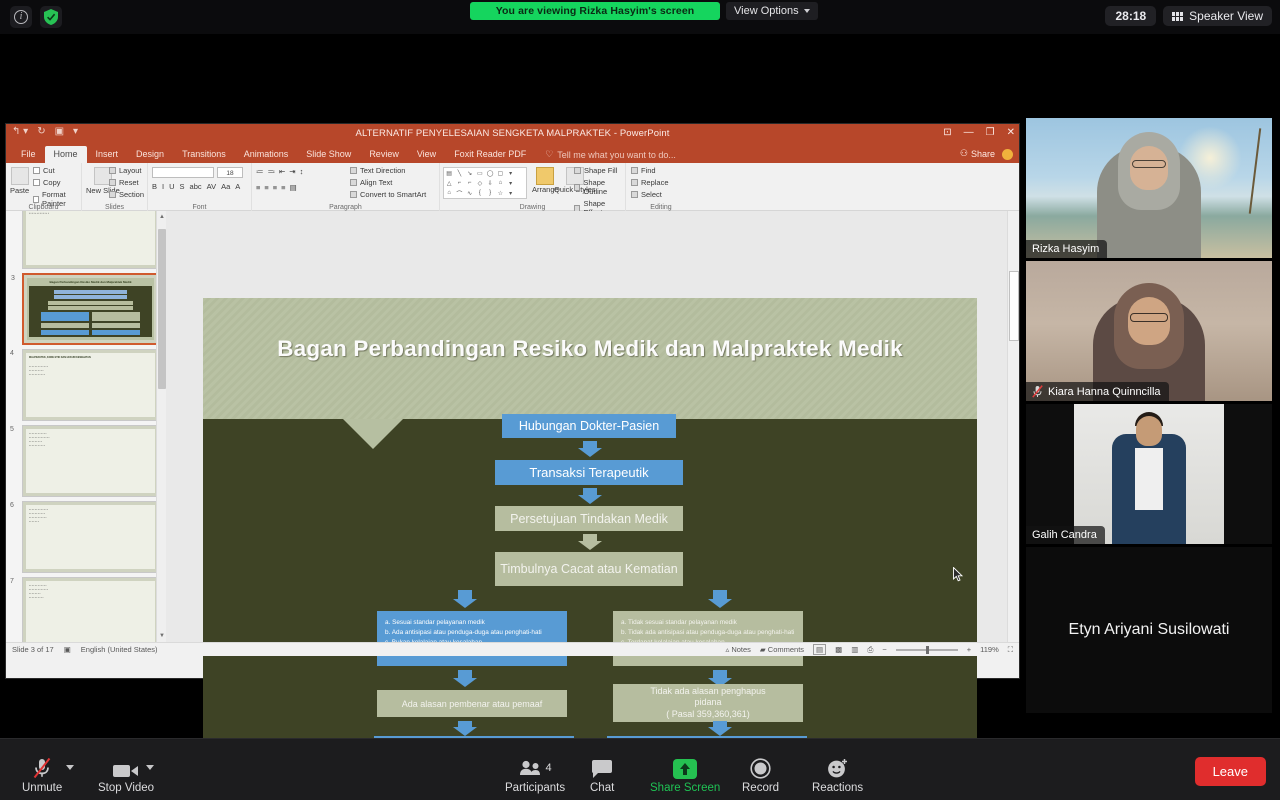  What do you see at coordinates (602, 775) in the screenshot?
I see `chat-button: Chat` at bounding box center [602, 775].